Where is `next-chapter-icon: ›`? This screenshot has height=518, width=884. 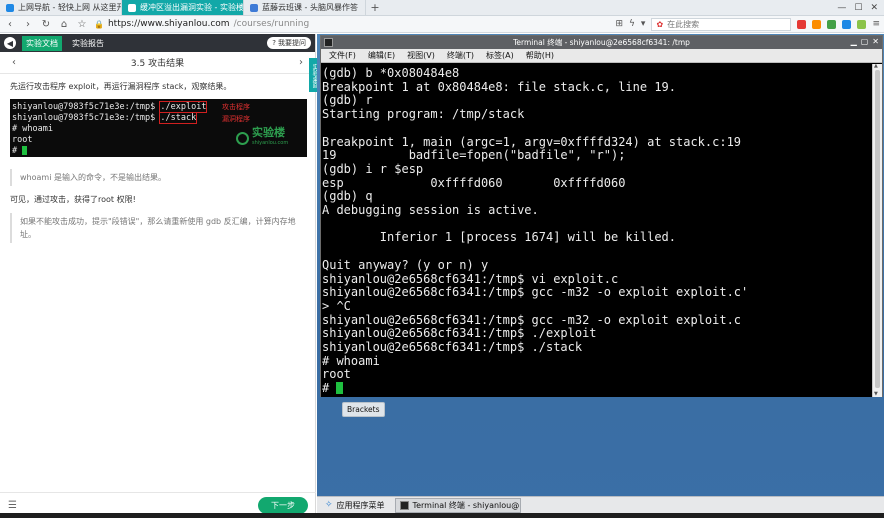 next-chapter-icon: › is located at coordinates (301, 62).